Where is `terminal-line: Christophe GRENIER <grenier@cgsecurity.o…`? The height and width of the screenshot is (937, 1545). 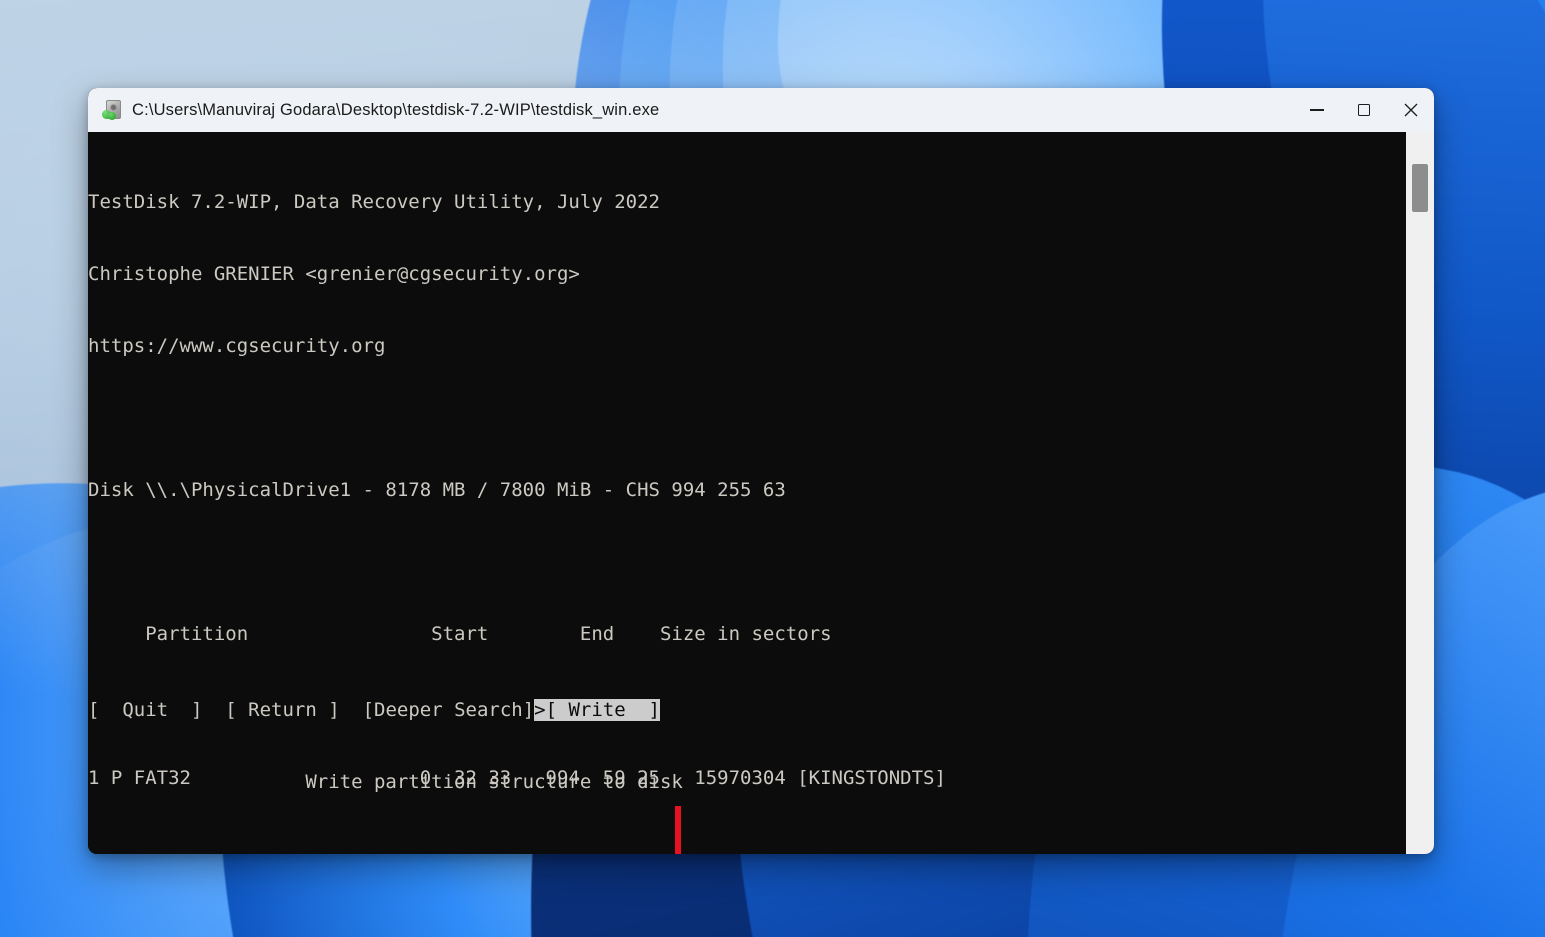 terminal-line: Christophe GRENIER <grenier@cgsecurity.o… is located at coordinates (334, 274).